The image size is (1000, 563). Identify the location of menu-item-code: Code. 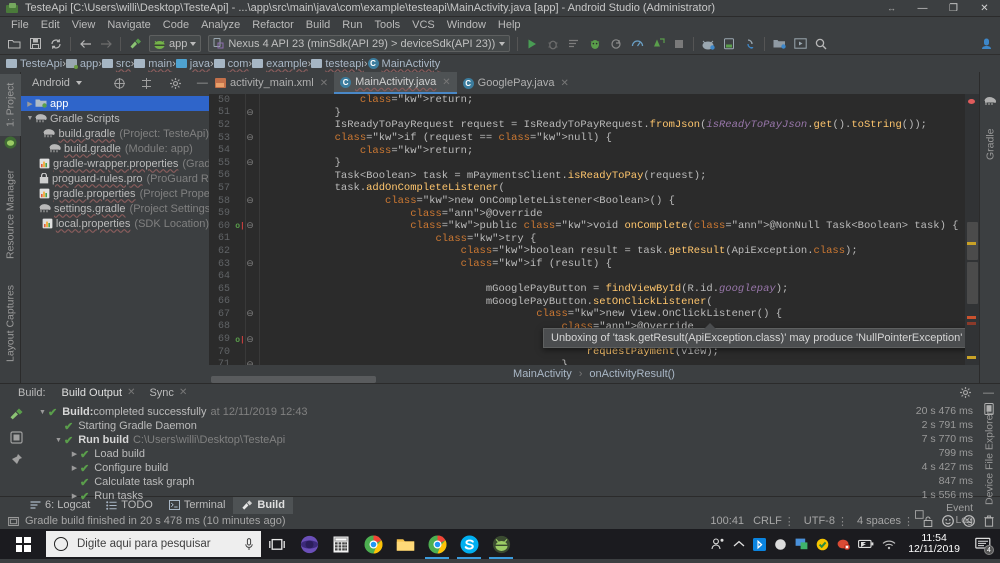
(176, 25).